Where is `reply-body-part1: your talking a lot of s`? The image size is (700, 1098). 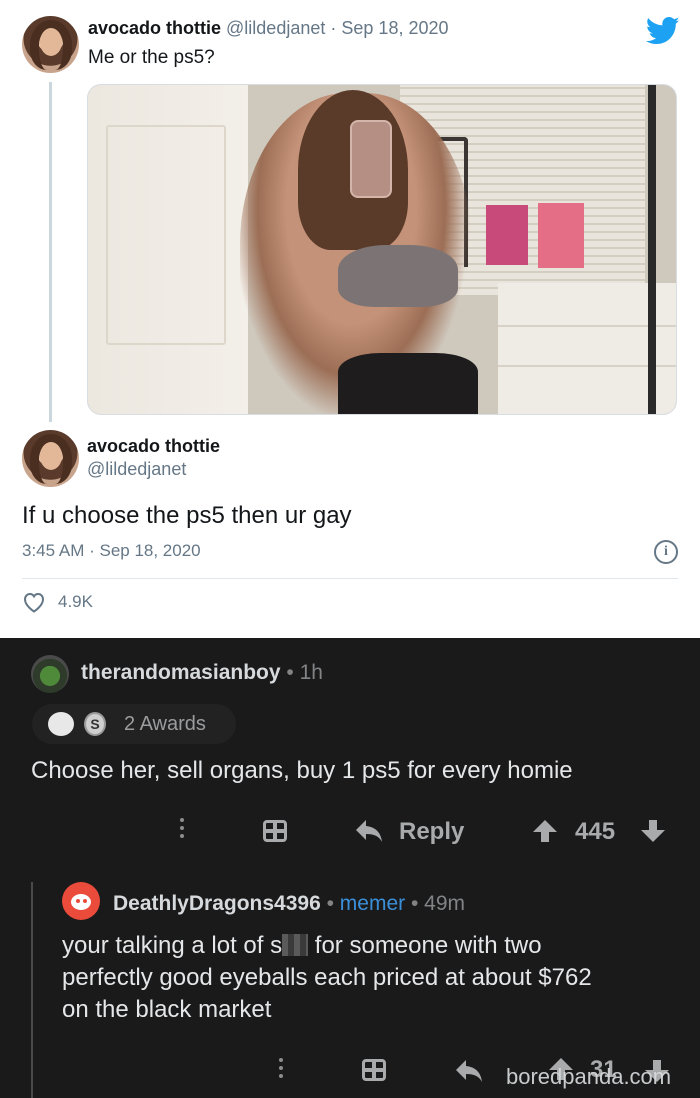 reply-body-part1: your talking a lot of s is located at coordinates (172, 945).